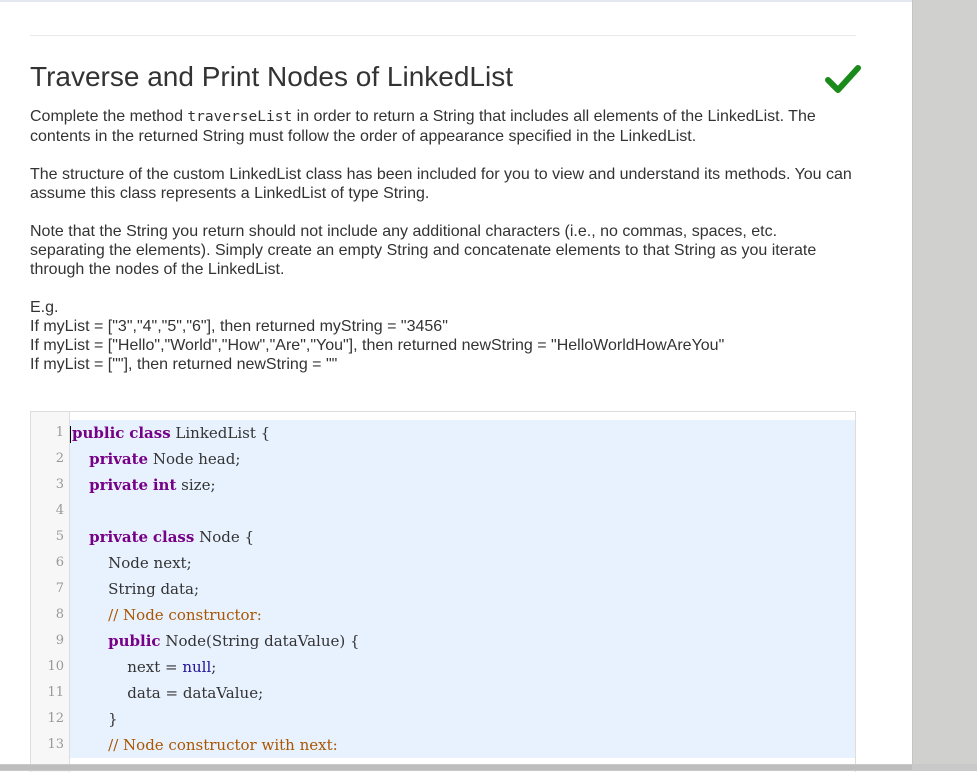 Image resolution: width=977 pixels, height=772 pixels. What do you see at coordinates (55, 692) in the screenshot?
I see `line-number: 11` at bounding box center [55, 692].